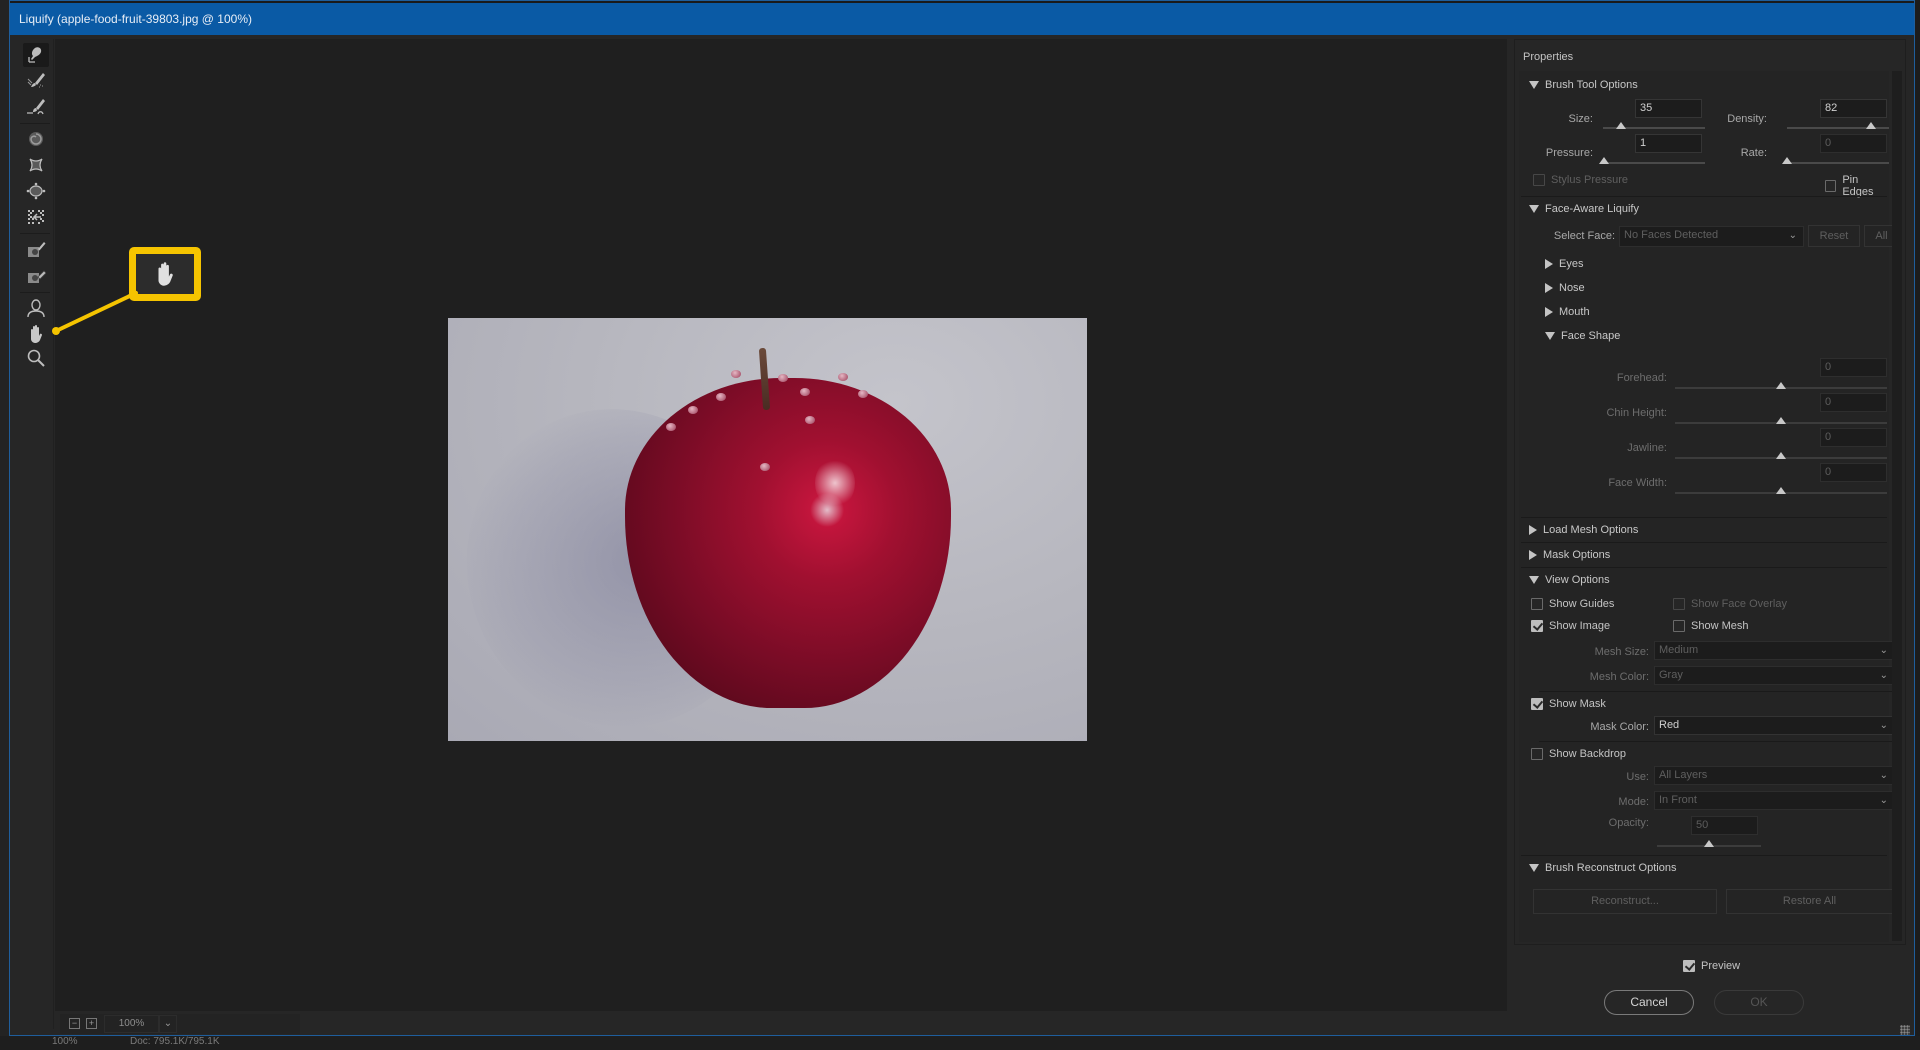 The width and height of the screenshot is (1920, 1050). Describe the element at coordinates (1683, 775) in the screenshot. I see `use-value: All Layers` at that location.